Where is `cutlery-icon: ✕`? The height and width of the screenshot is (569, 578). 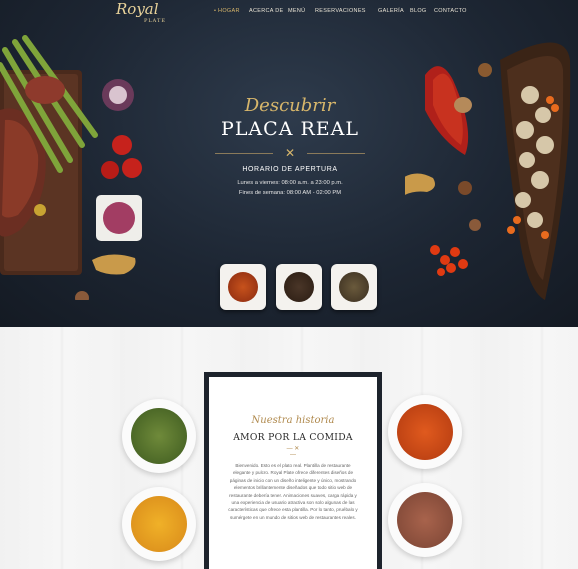
cutlery-icon: ✕ is located at coordinates (290, 153).